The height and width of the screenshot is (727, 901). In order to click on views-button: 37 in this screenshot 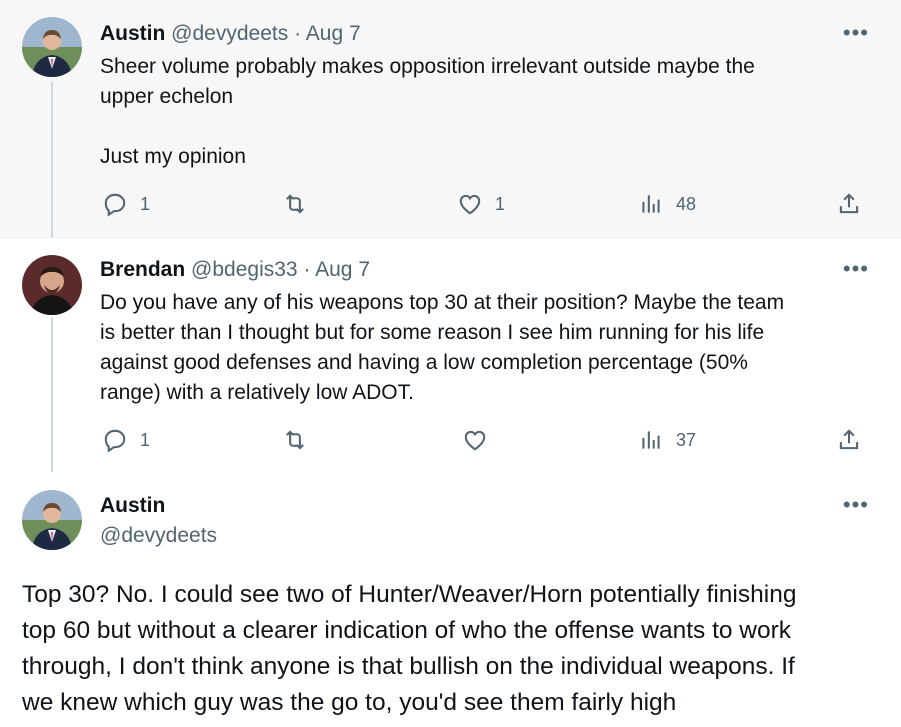, I will do `click(667, 440)`.